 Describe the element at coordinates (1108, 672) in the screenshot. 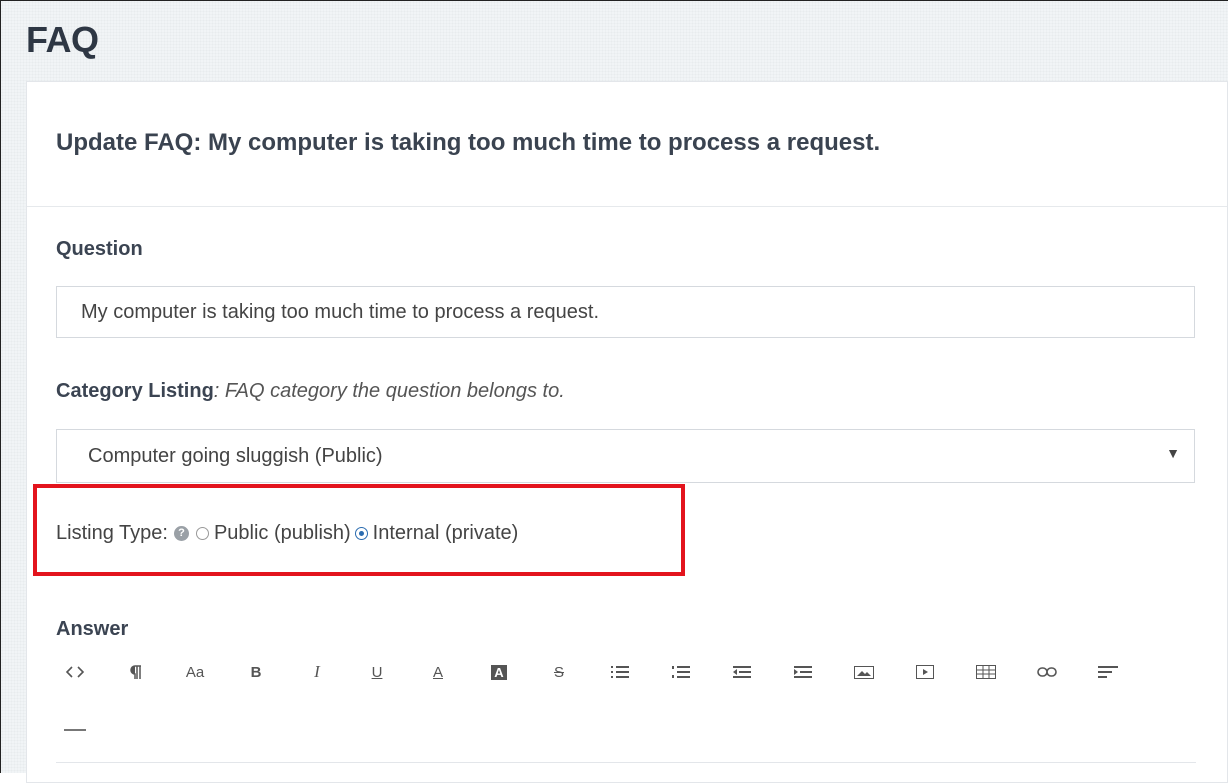

I see `align-icon` at that location.